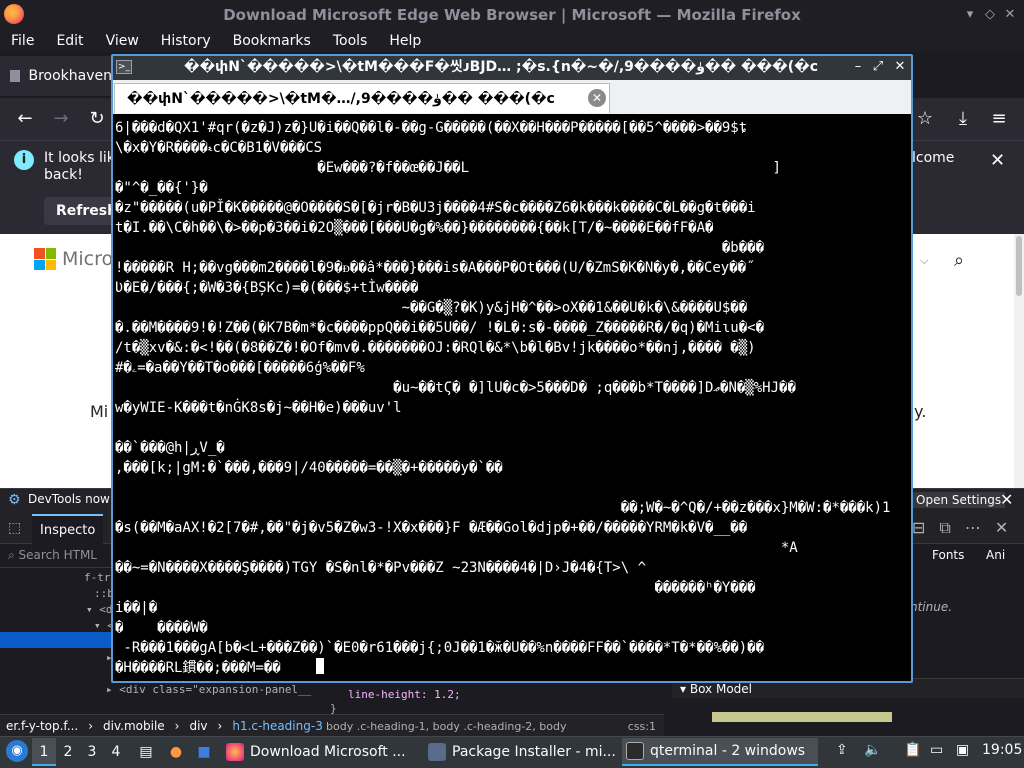  I want to click on more-icon: ⋯, so click(980, 527).